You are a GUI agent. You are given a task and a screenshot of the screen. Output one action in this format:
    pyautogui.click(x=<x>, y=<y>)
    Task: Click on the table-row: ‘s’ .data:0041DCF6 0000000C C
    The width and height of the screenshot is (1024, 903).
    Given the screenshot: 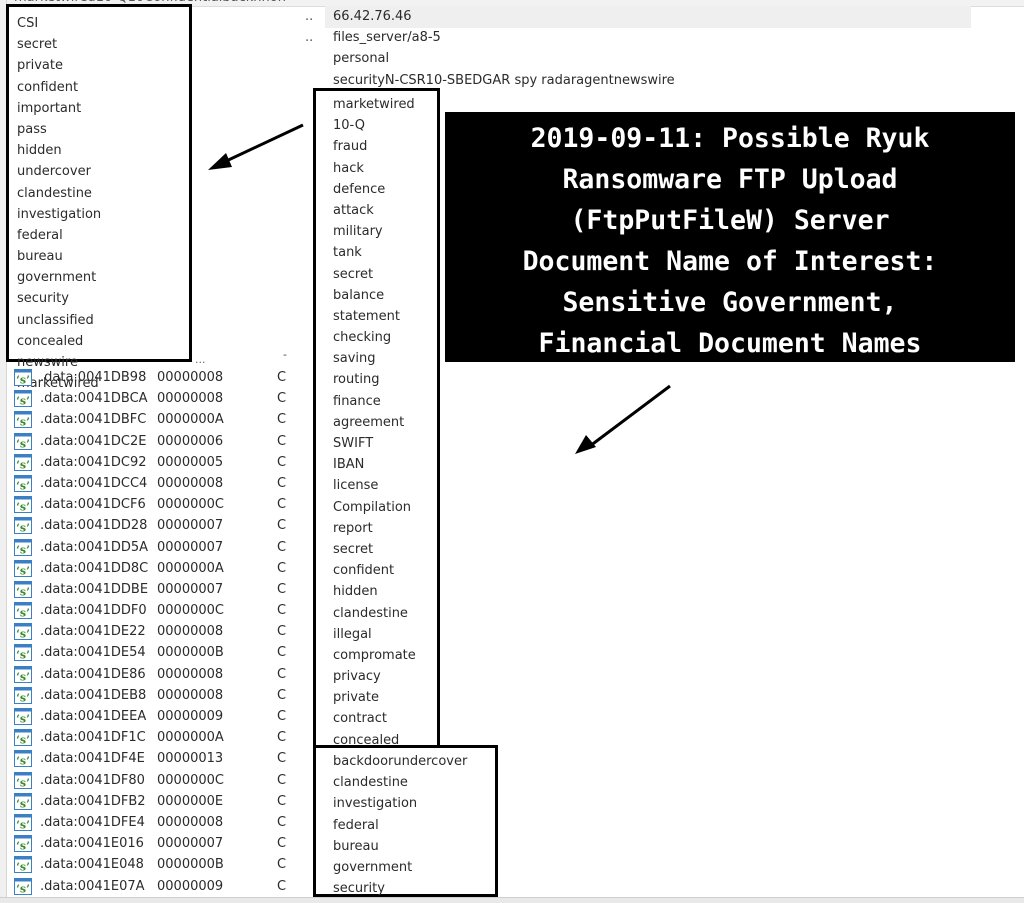 What is the action you would take?
    pyautogui.click(x=155, y=504)
    